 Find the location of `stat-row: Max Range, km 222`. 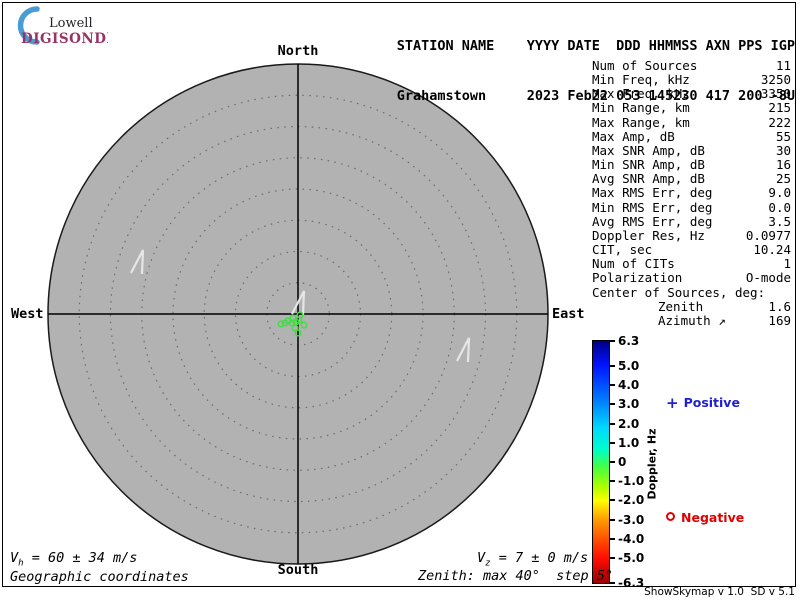

stat-row: Max Range, km 222 is located at coordinates (691, 122).